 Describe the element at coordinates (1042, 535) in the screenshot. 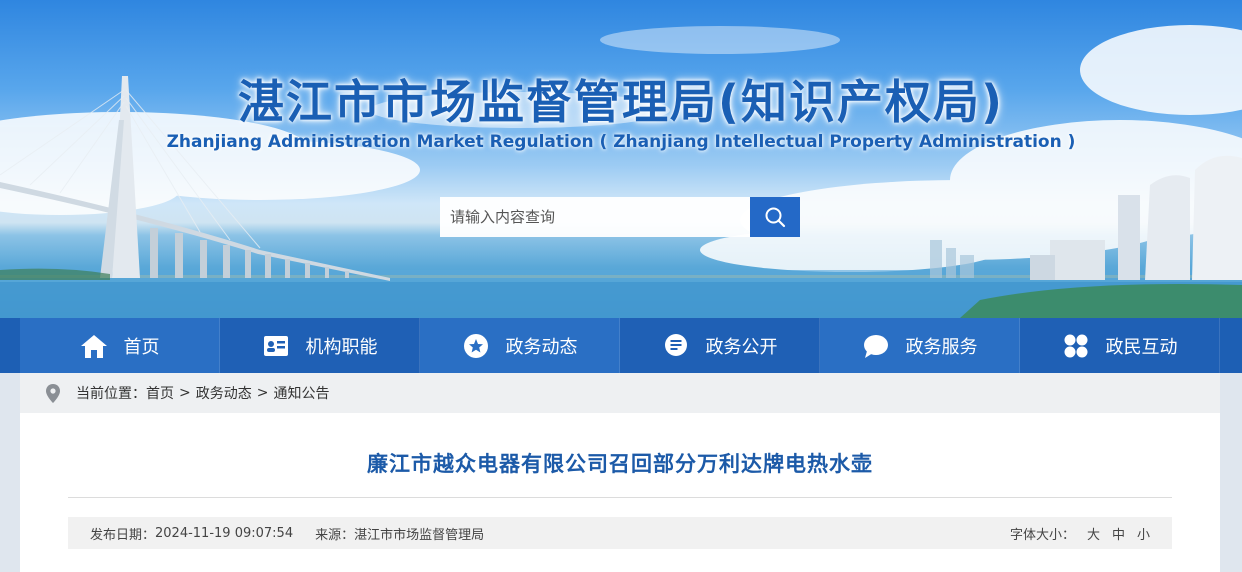

I see `font-size-label: 字体大小：` at that location.